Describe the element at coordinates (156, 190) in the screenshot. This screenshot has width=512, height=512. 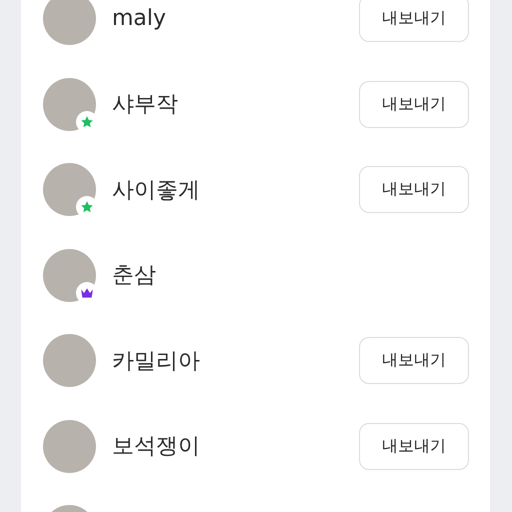
I see `friend-name: 사이좋게` at that location.